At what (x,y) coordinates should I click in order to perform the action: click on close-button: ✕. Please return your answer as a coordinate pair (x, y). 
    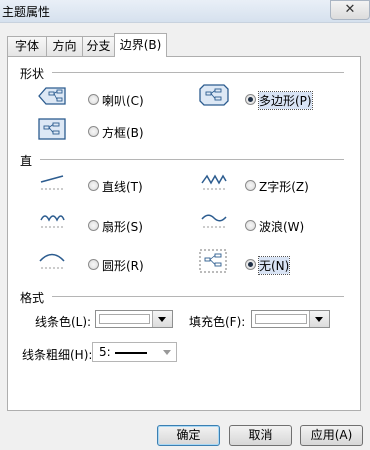
    Looking at the image, I should click on (350, 10).